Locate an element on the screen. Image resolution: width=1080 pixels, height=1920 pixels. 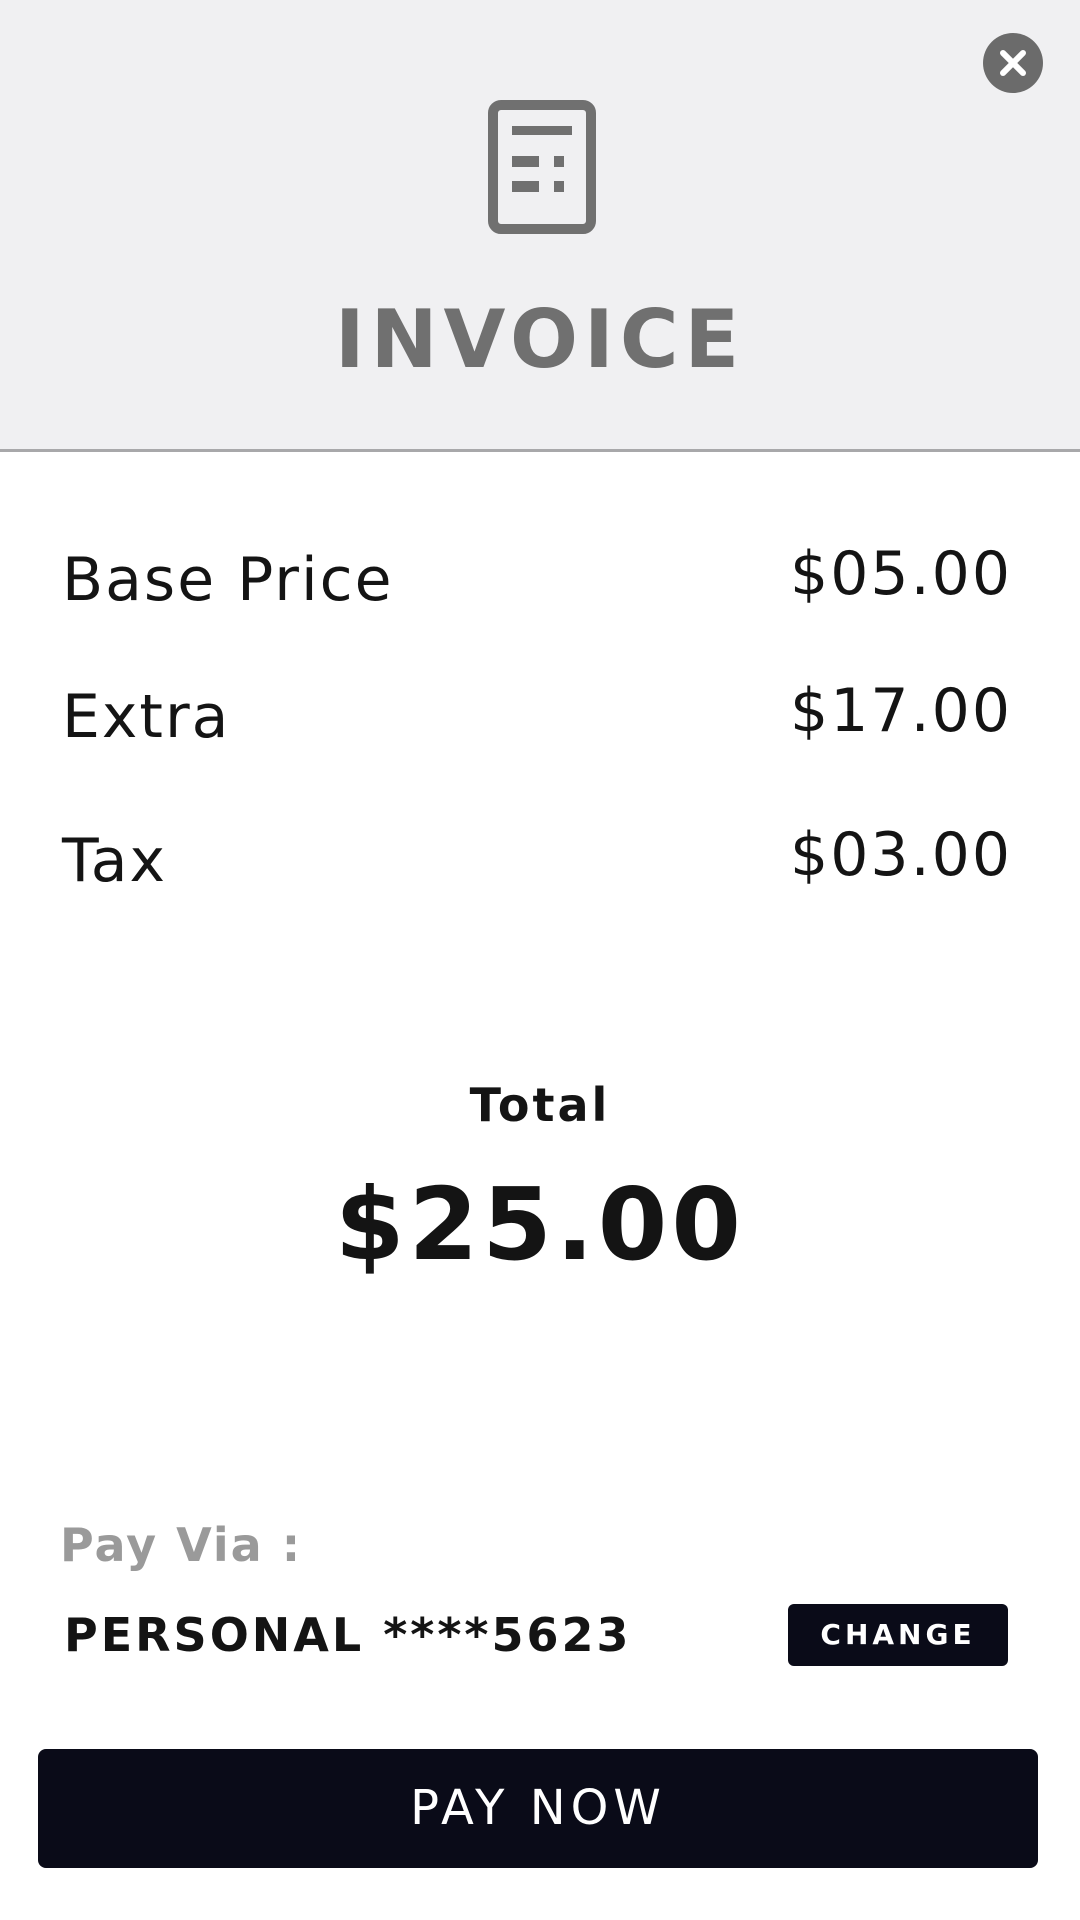
line-item-base-price: Base Price $05.00 is located at coordinates (540, 577).